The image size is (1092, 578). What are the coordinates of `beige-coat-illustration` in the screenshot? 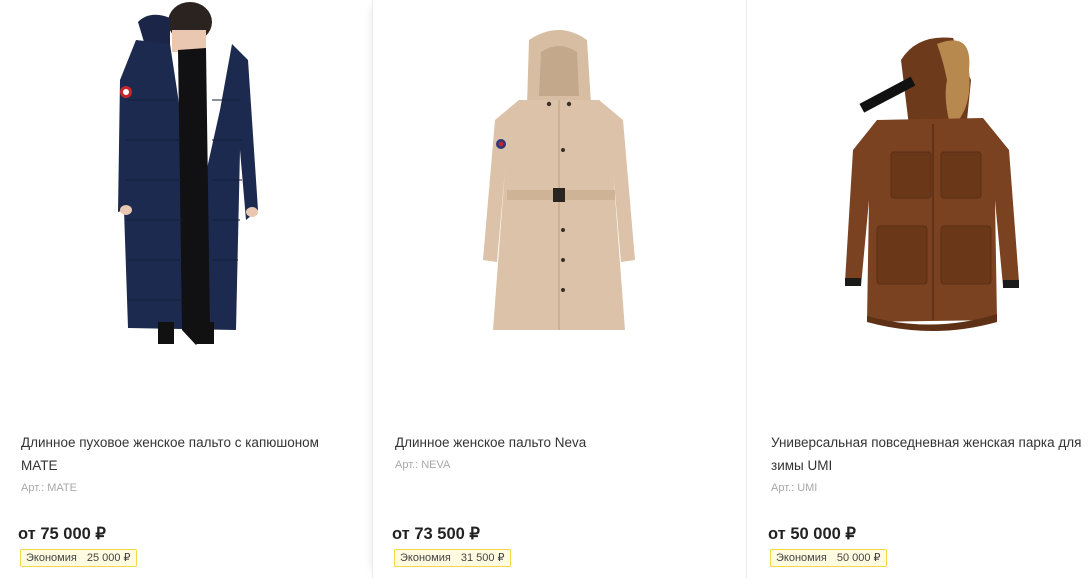 It's located at (559, 180).